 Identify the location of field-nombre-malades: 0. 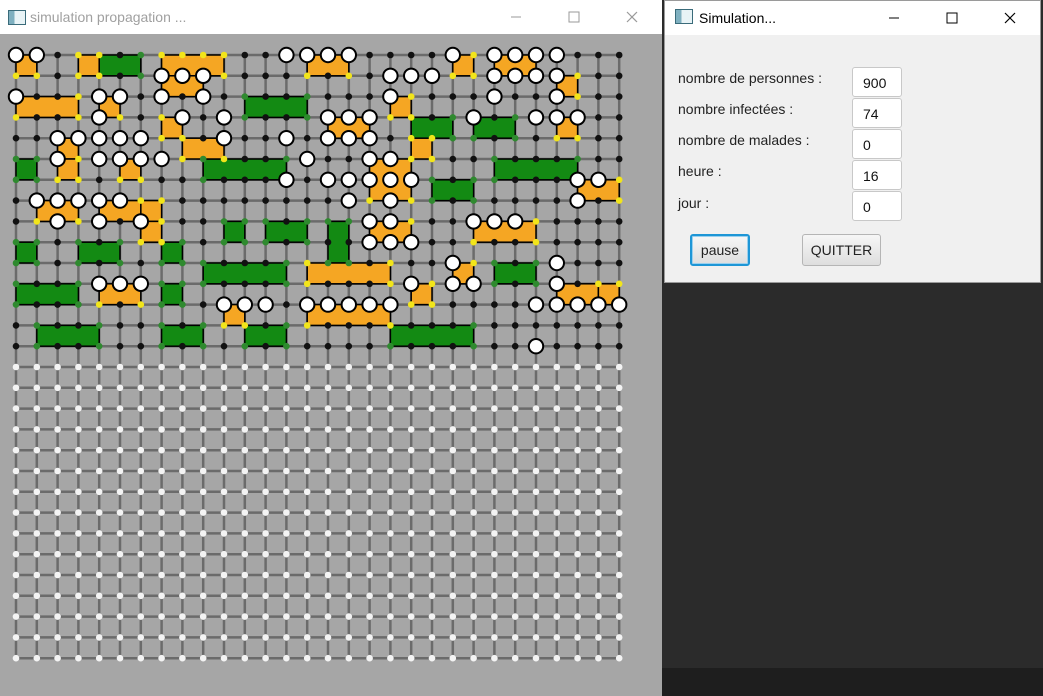
(877, 144).